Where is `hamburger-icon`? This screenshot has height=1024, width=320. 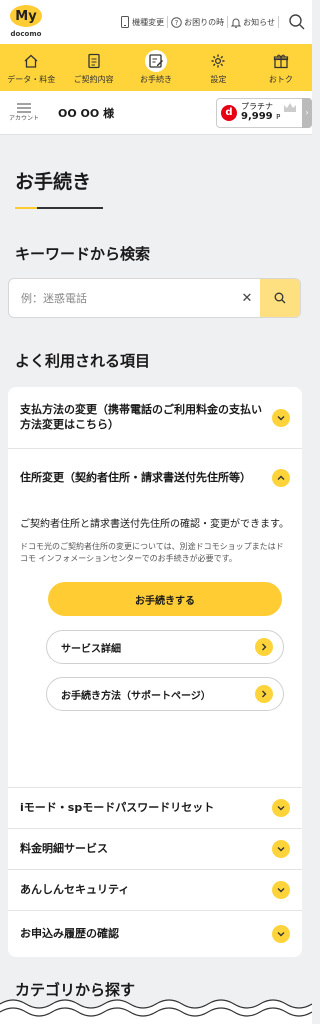 hamburger-icon is located at coordinates (24, 108).